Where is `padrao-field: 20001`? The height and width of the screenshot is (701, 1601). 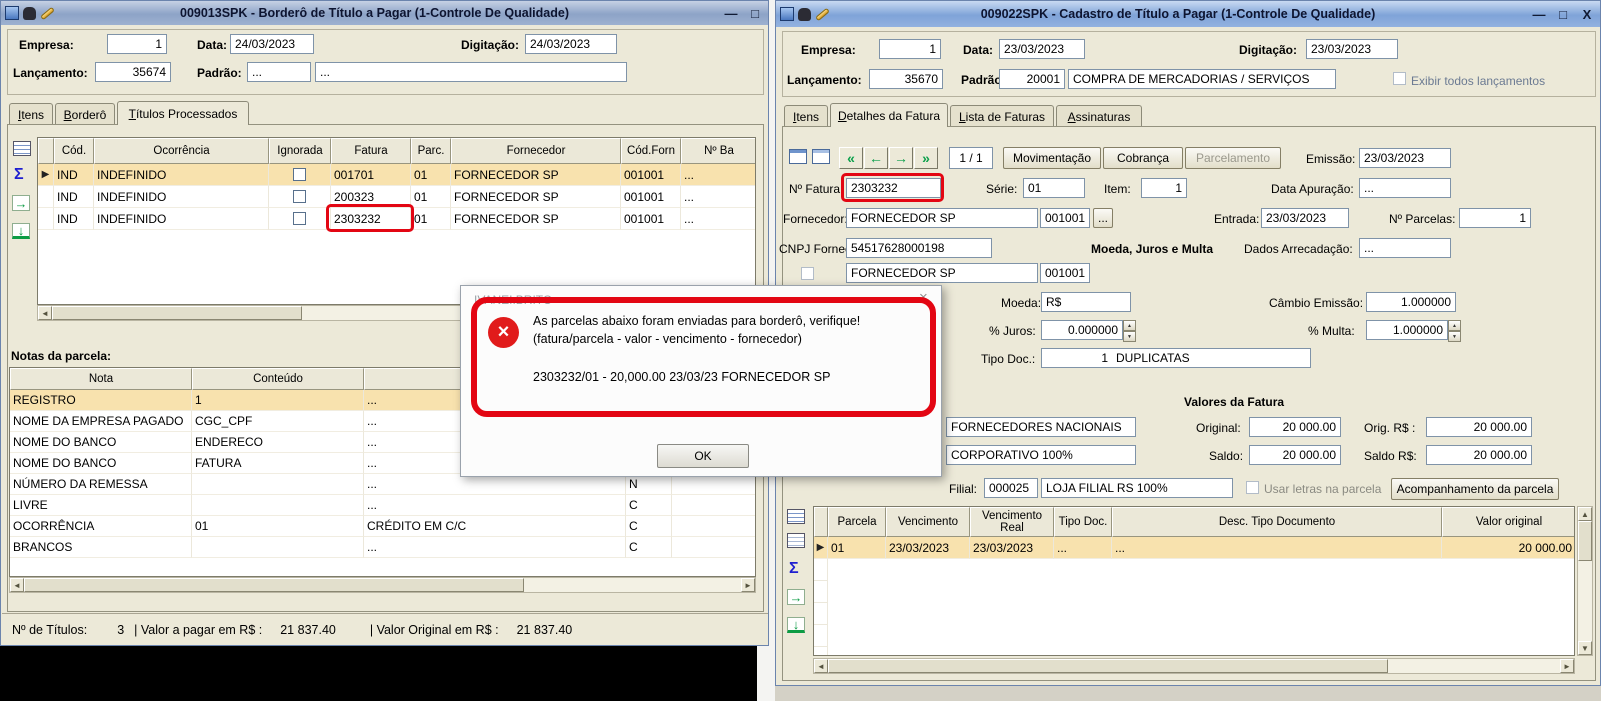
padrao-field: 20001 is located at coordinates (1032, 79).